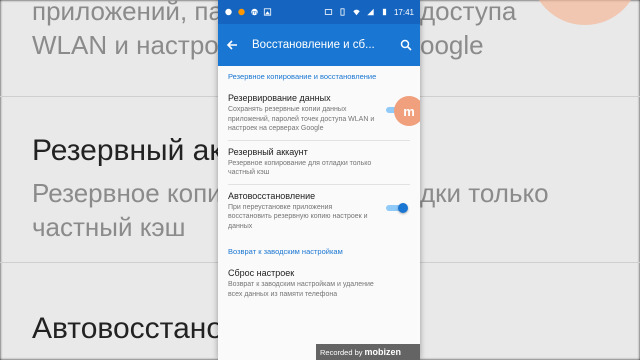 This screenshot has width=640, height=360. I want to click on setting-title: Резервный аккаунт, so click(268, 151).